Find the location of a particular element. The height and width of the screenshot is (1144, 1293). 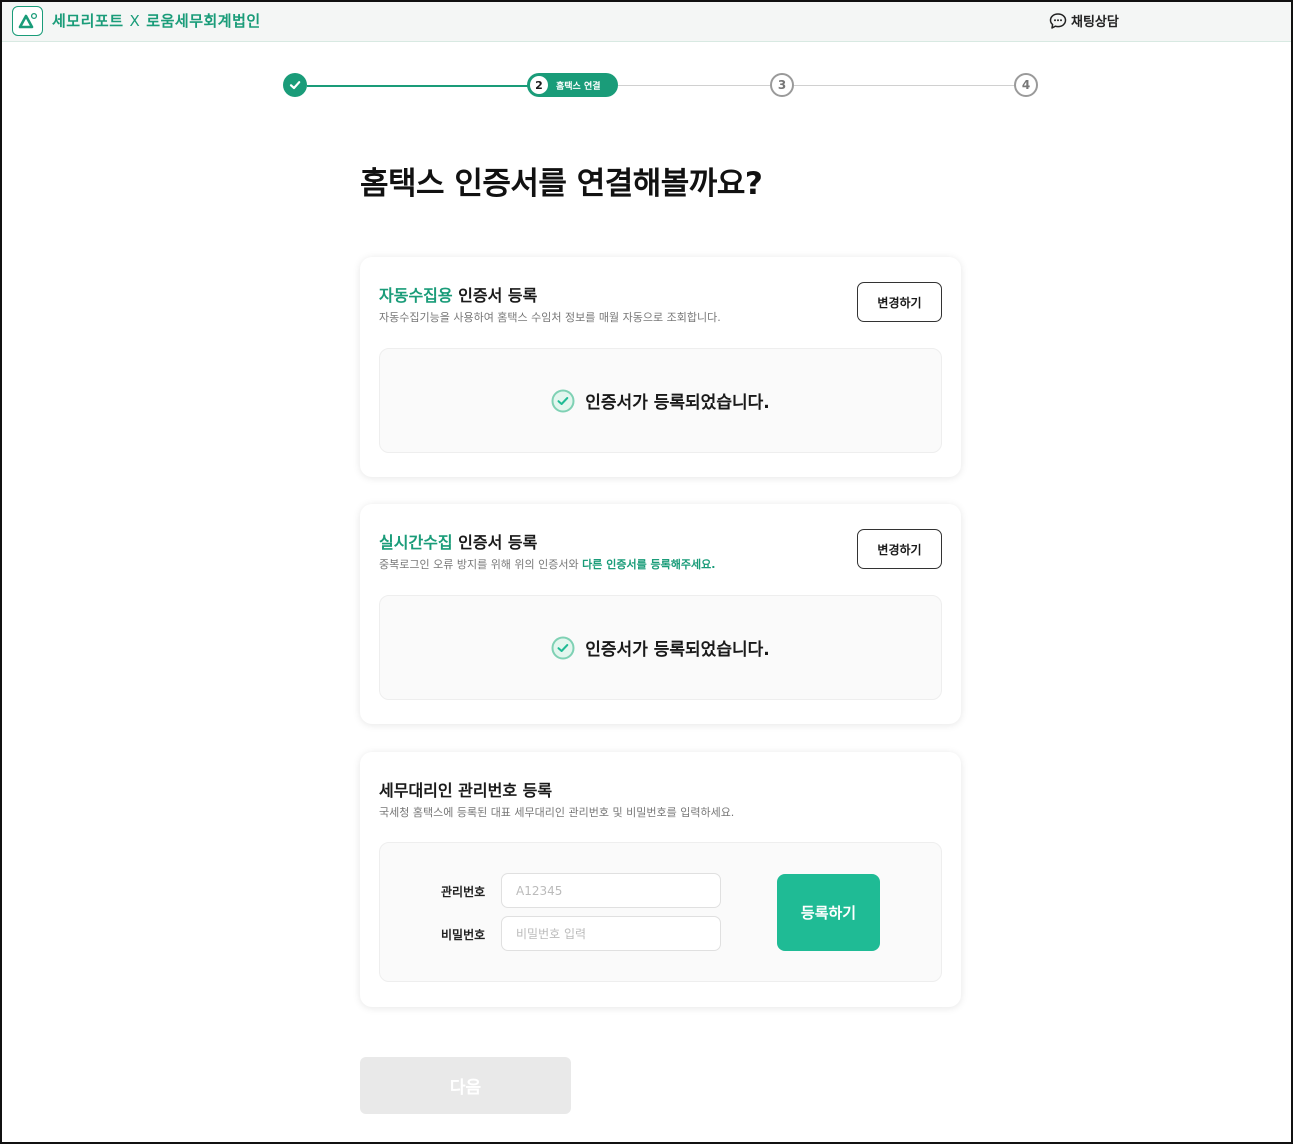

step-1-complete is located at coordinates (295, 85).